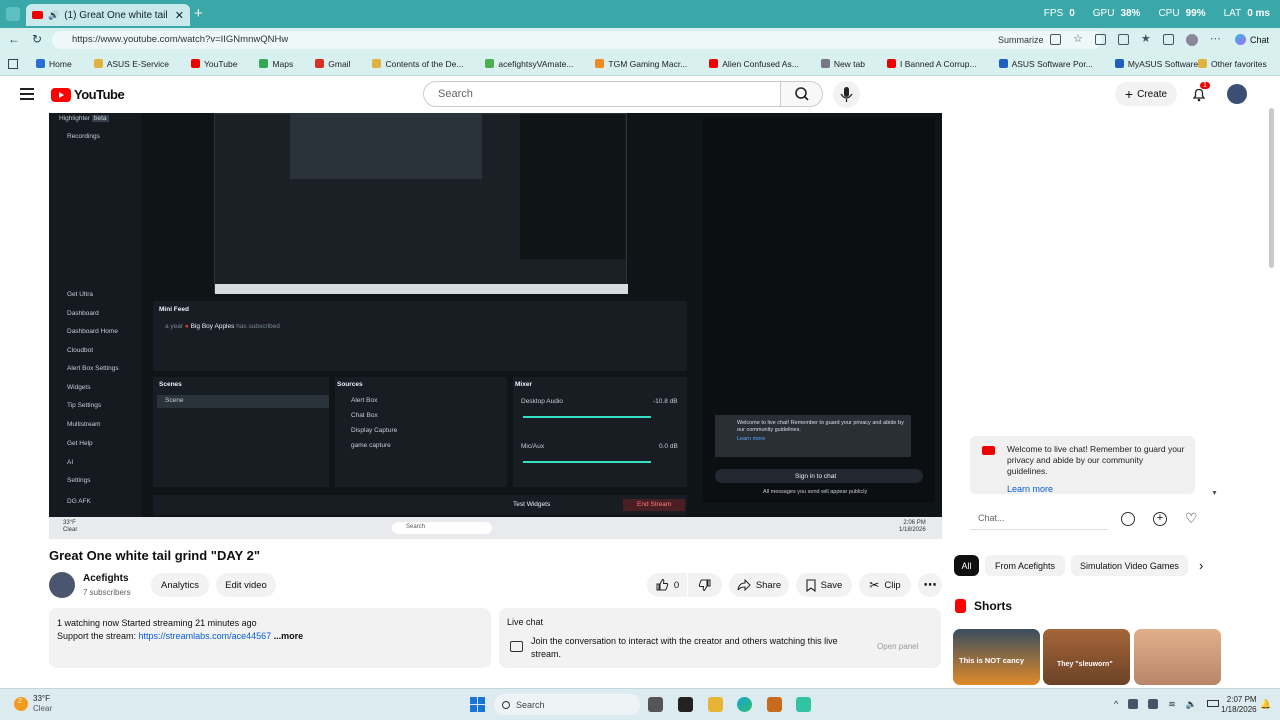  Describe the element at coordinates (264, 63) in the screenshot. I see `maps-icon` at that location.